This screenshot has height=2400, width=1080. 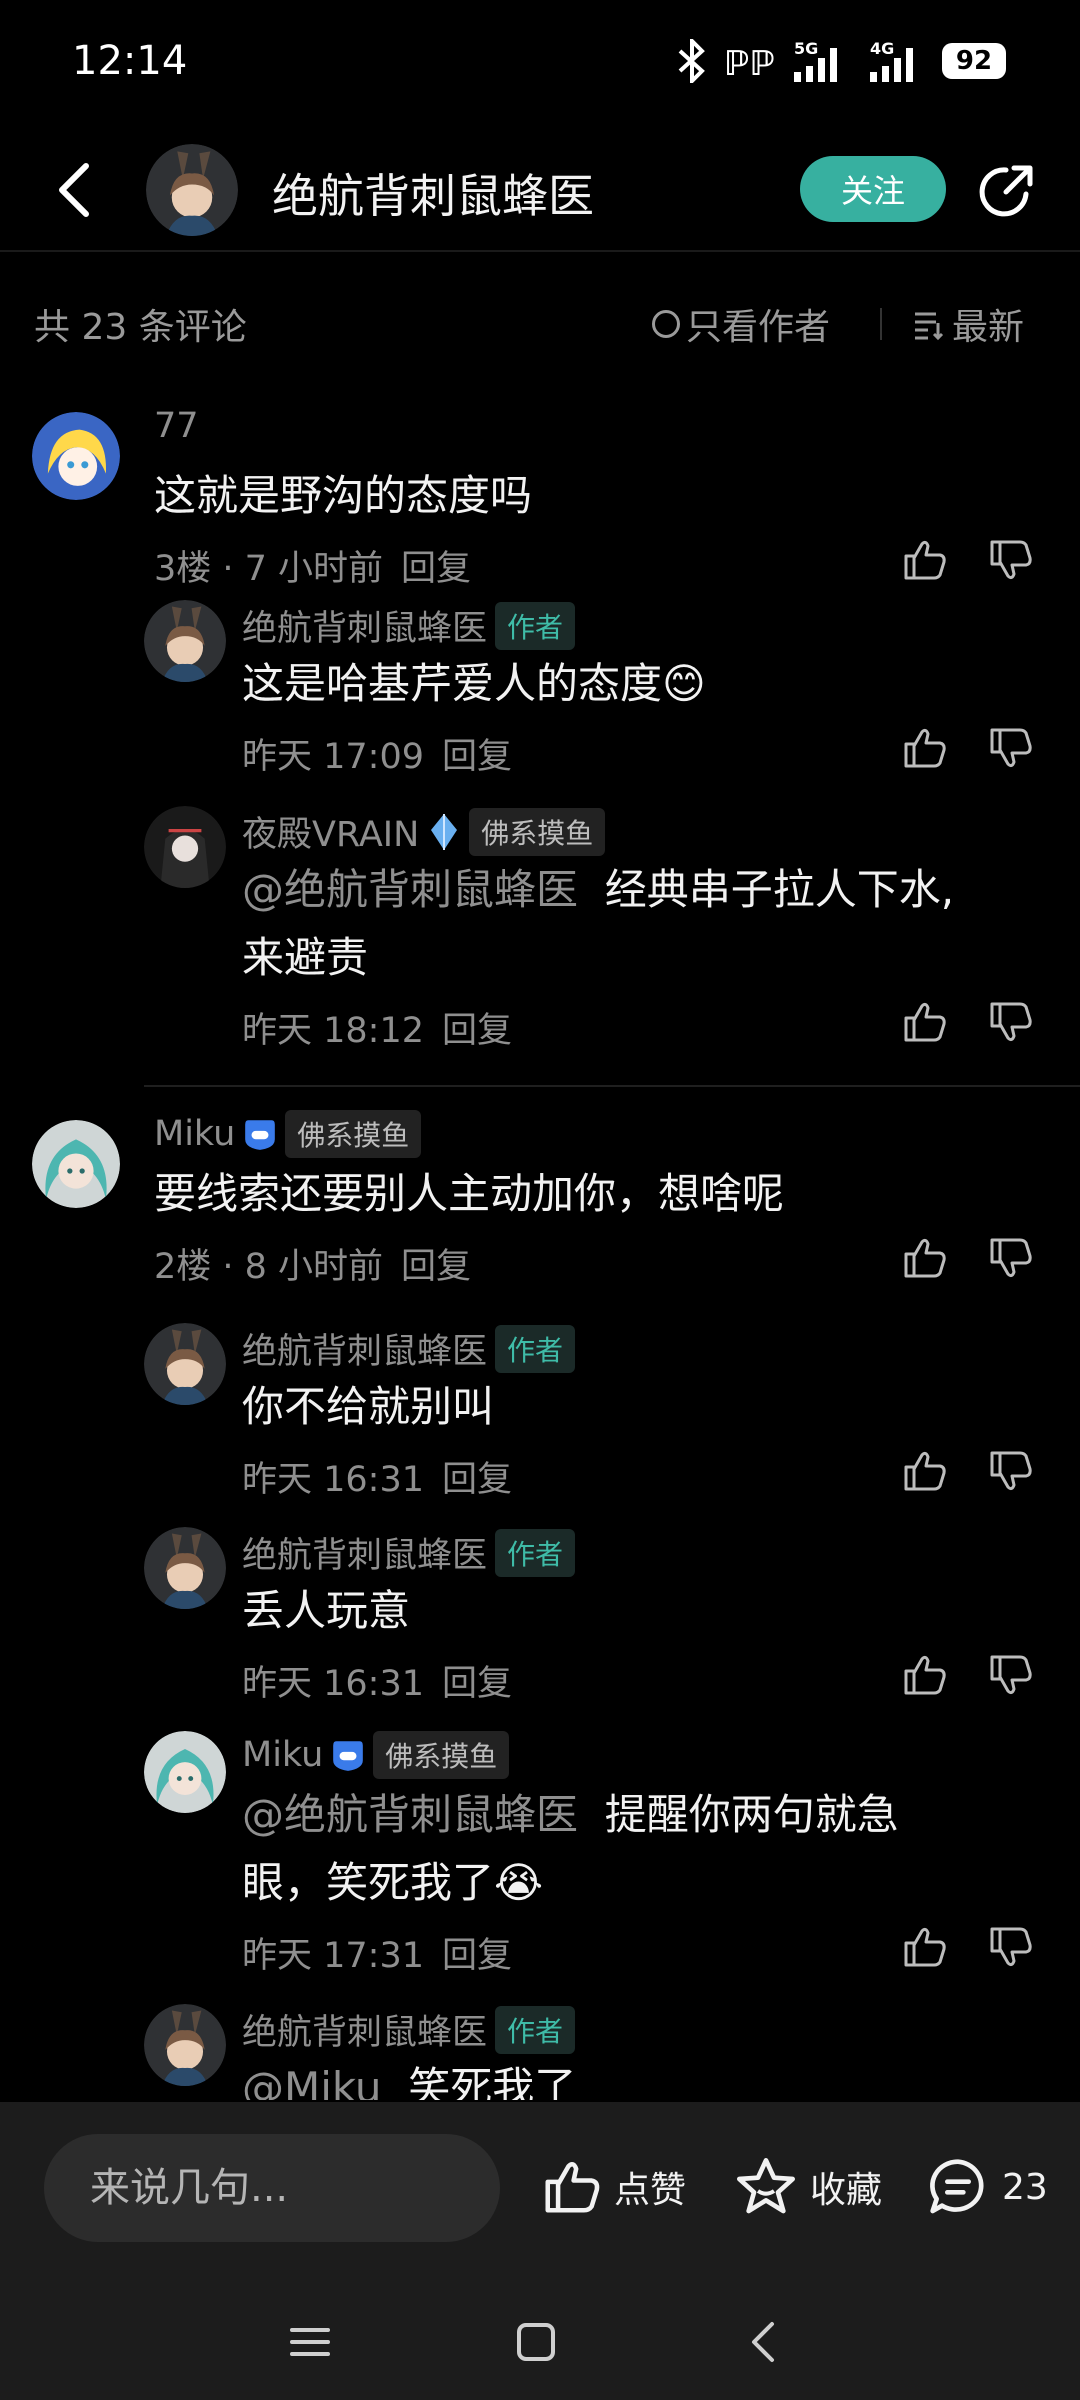 I want to click on reply-text: @绝航背刺鼠蜂医 提醒你两句就急 眼，笑死我了😭, so click(x=642, y=1849).